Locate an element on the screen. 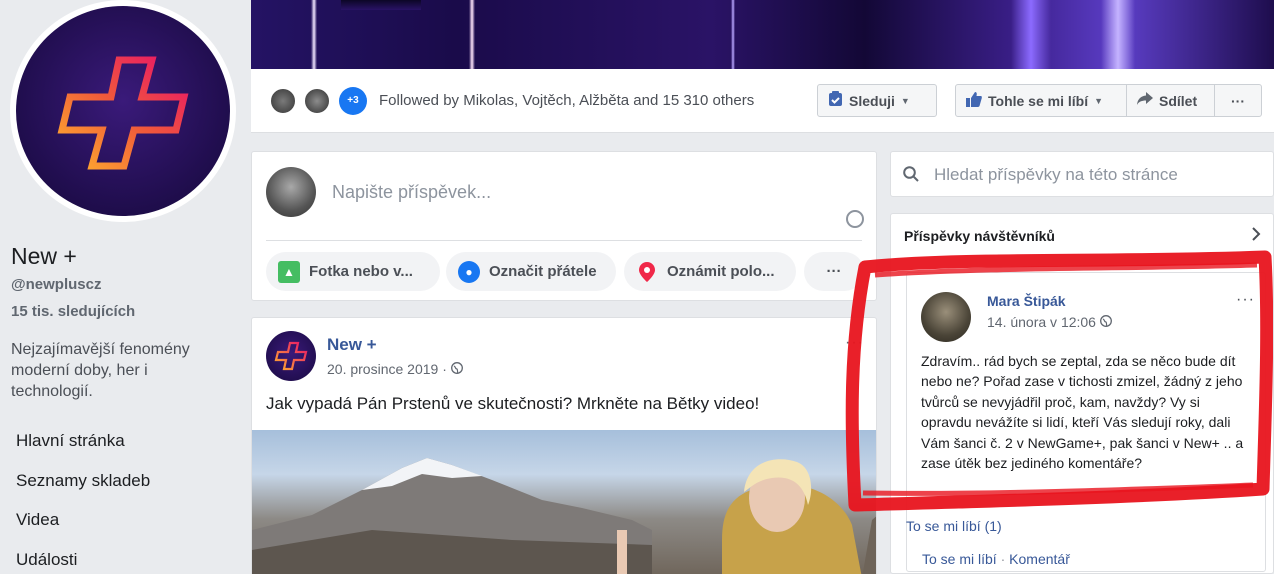  page-name: New + is located at coordinates (44, 256).